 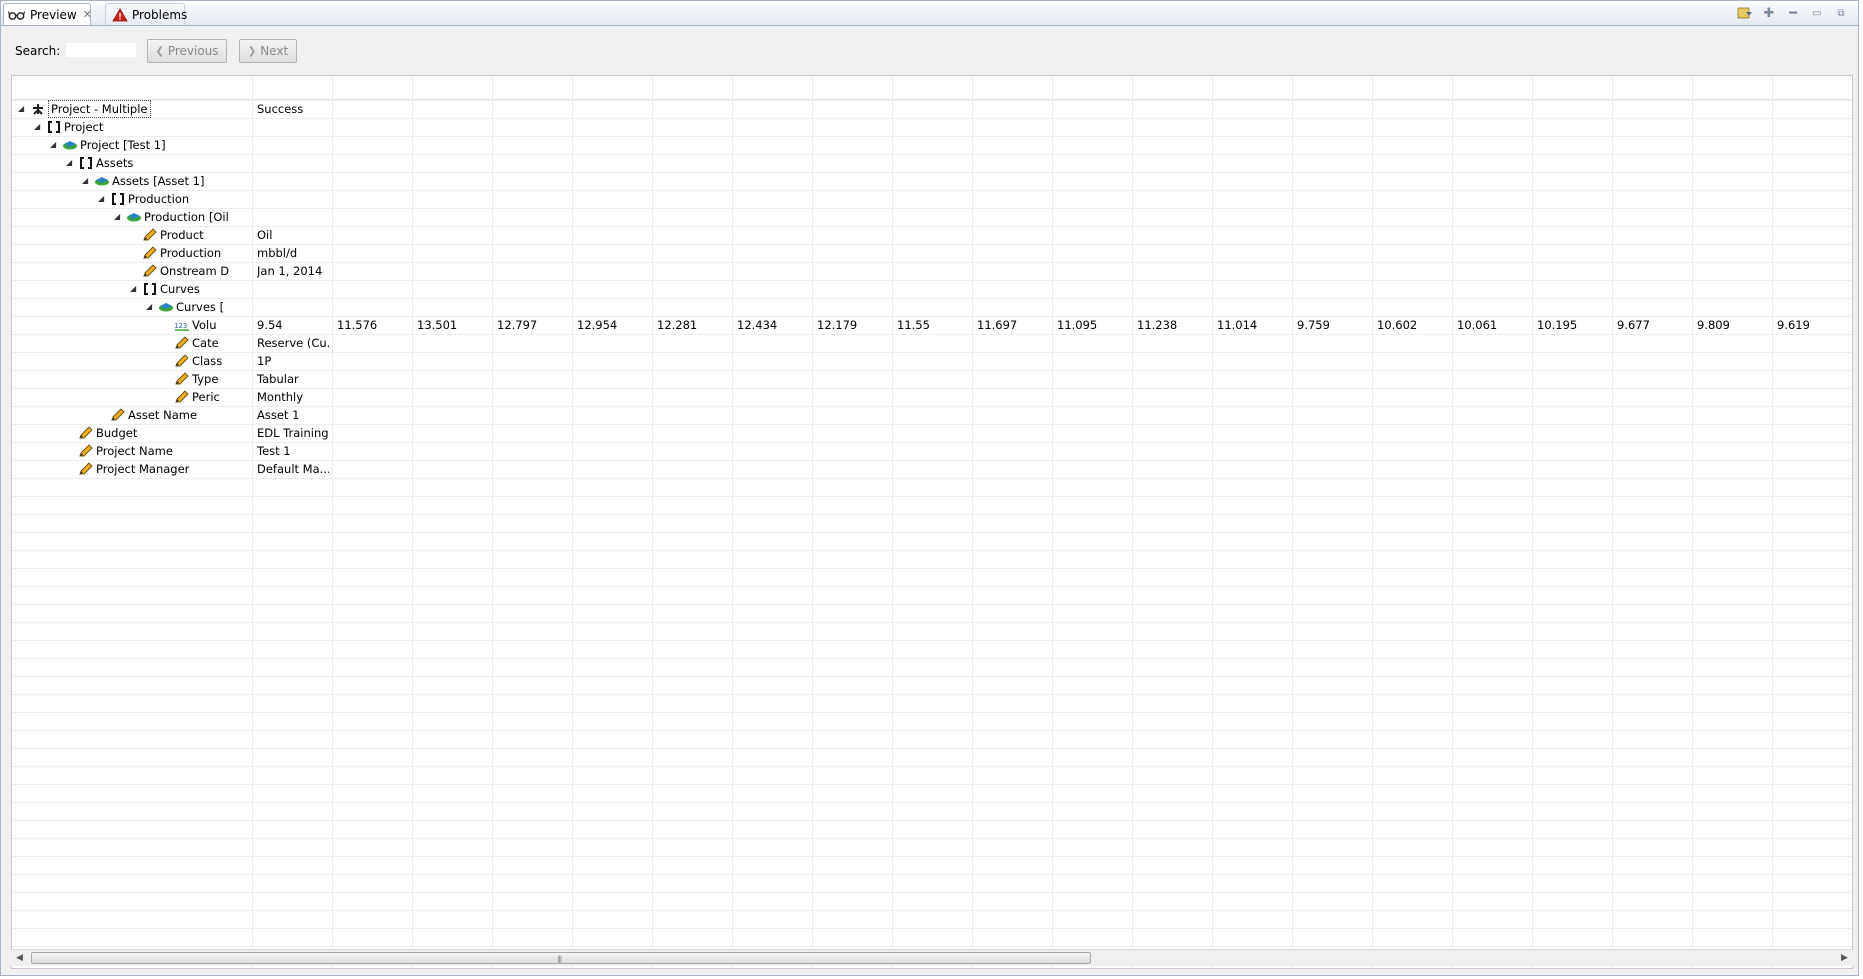 I want to click on tree-row: Onstream D Jan 1, 2014, so click(x=932, y=271).